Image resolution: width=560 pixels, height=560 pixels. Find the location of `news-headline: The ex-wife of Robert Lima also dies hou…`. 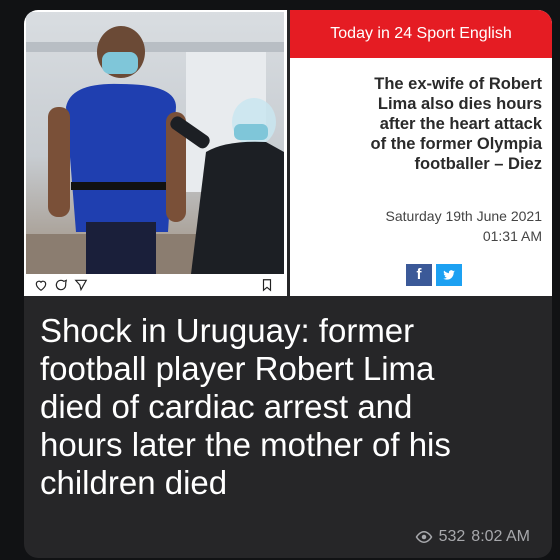

news-headline: The ex-wife of Robert Lima also dies hou… is located at coordinates (421, 124).